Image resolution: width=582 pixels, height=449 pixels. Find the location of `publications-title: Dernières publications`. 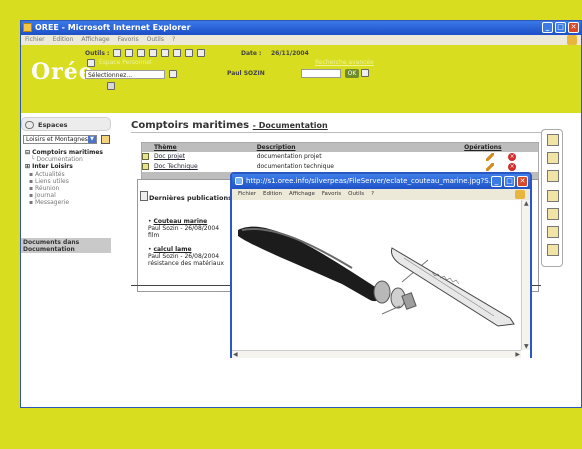

publications-title: Dernières publications is located at coordinates (190, 198).